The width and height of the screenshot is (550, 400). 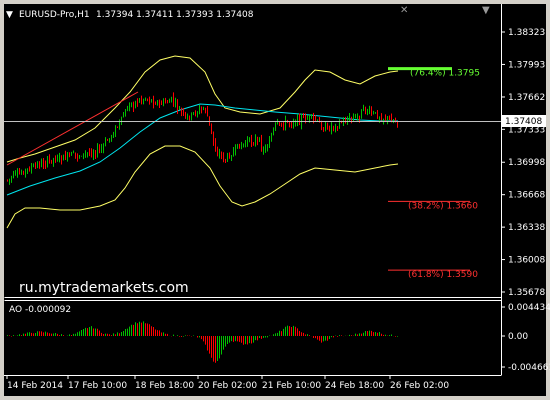 I want to click on ao-label: AO -0.000092, so click(x=40, y=310).